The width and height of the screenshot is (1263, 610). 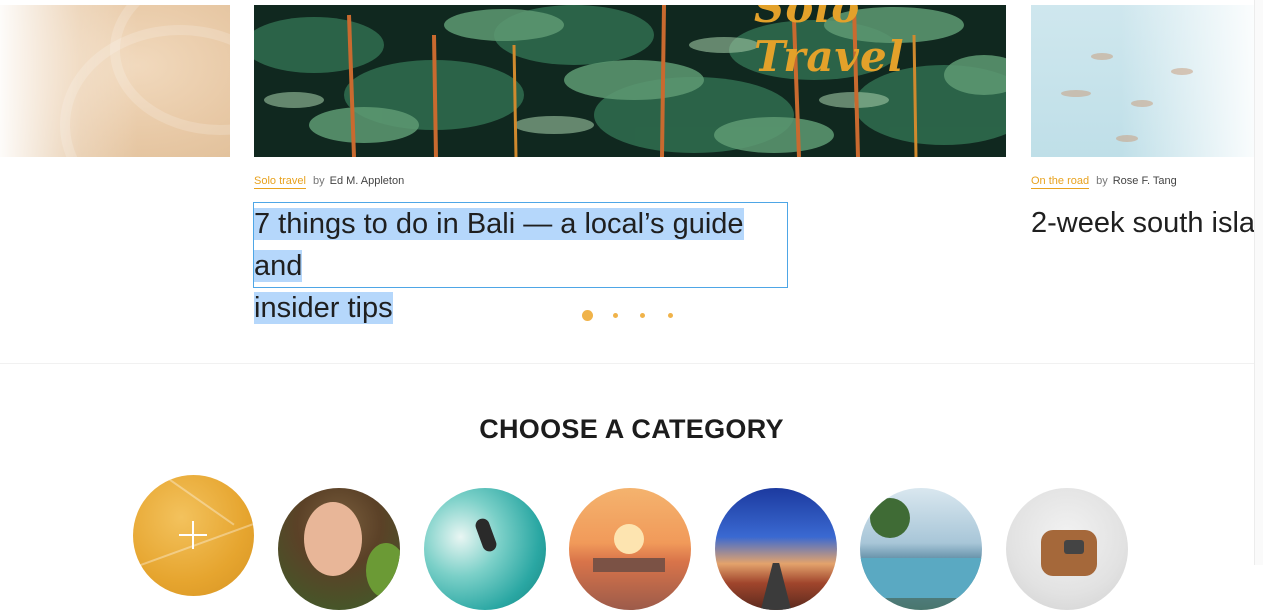 What do you see at coordinates (629, 565) in the screenshot?
I see `ship-shape` at bounding box center [629, 565].